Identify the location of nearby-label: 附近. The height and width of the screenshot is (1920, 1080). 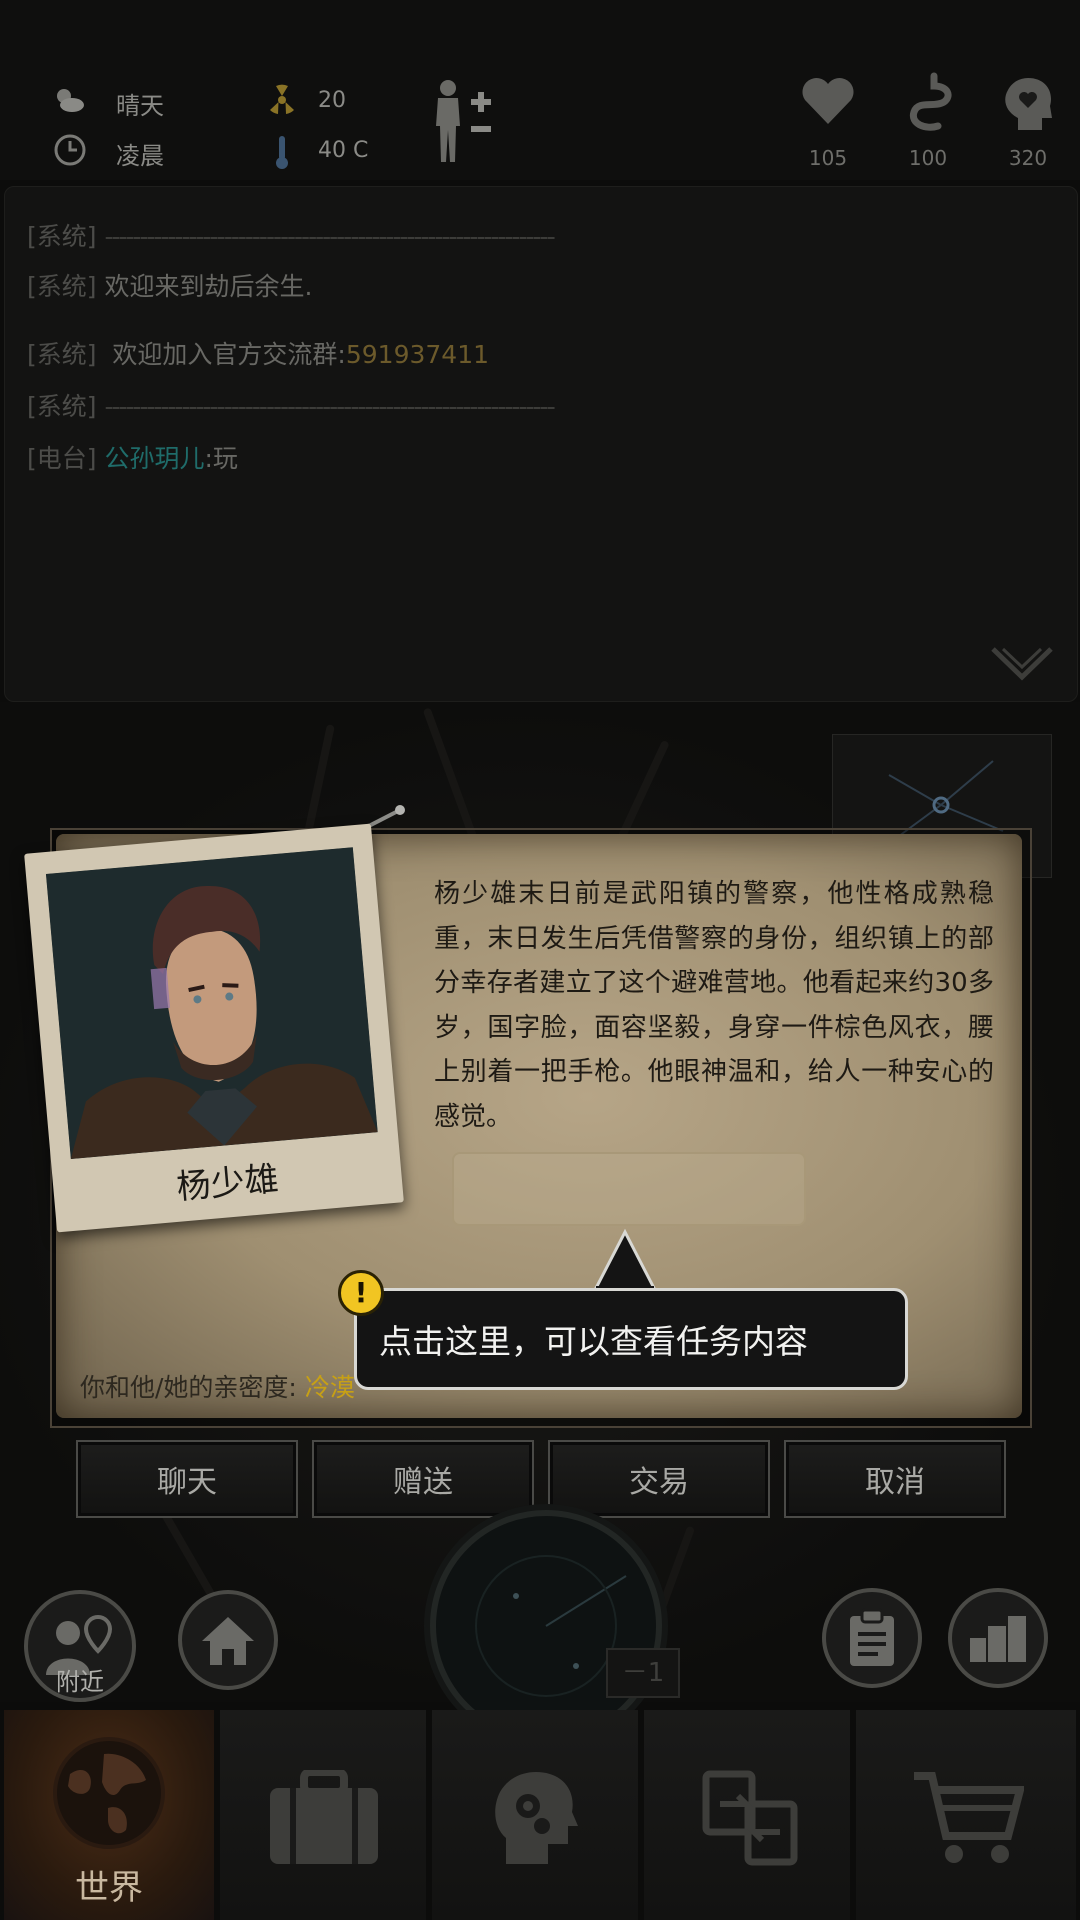
(80, 1682).